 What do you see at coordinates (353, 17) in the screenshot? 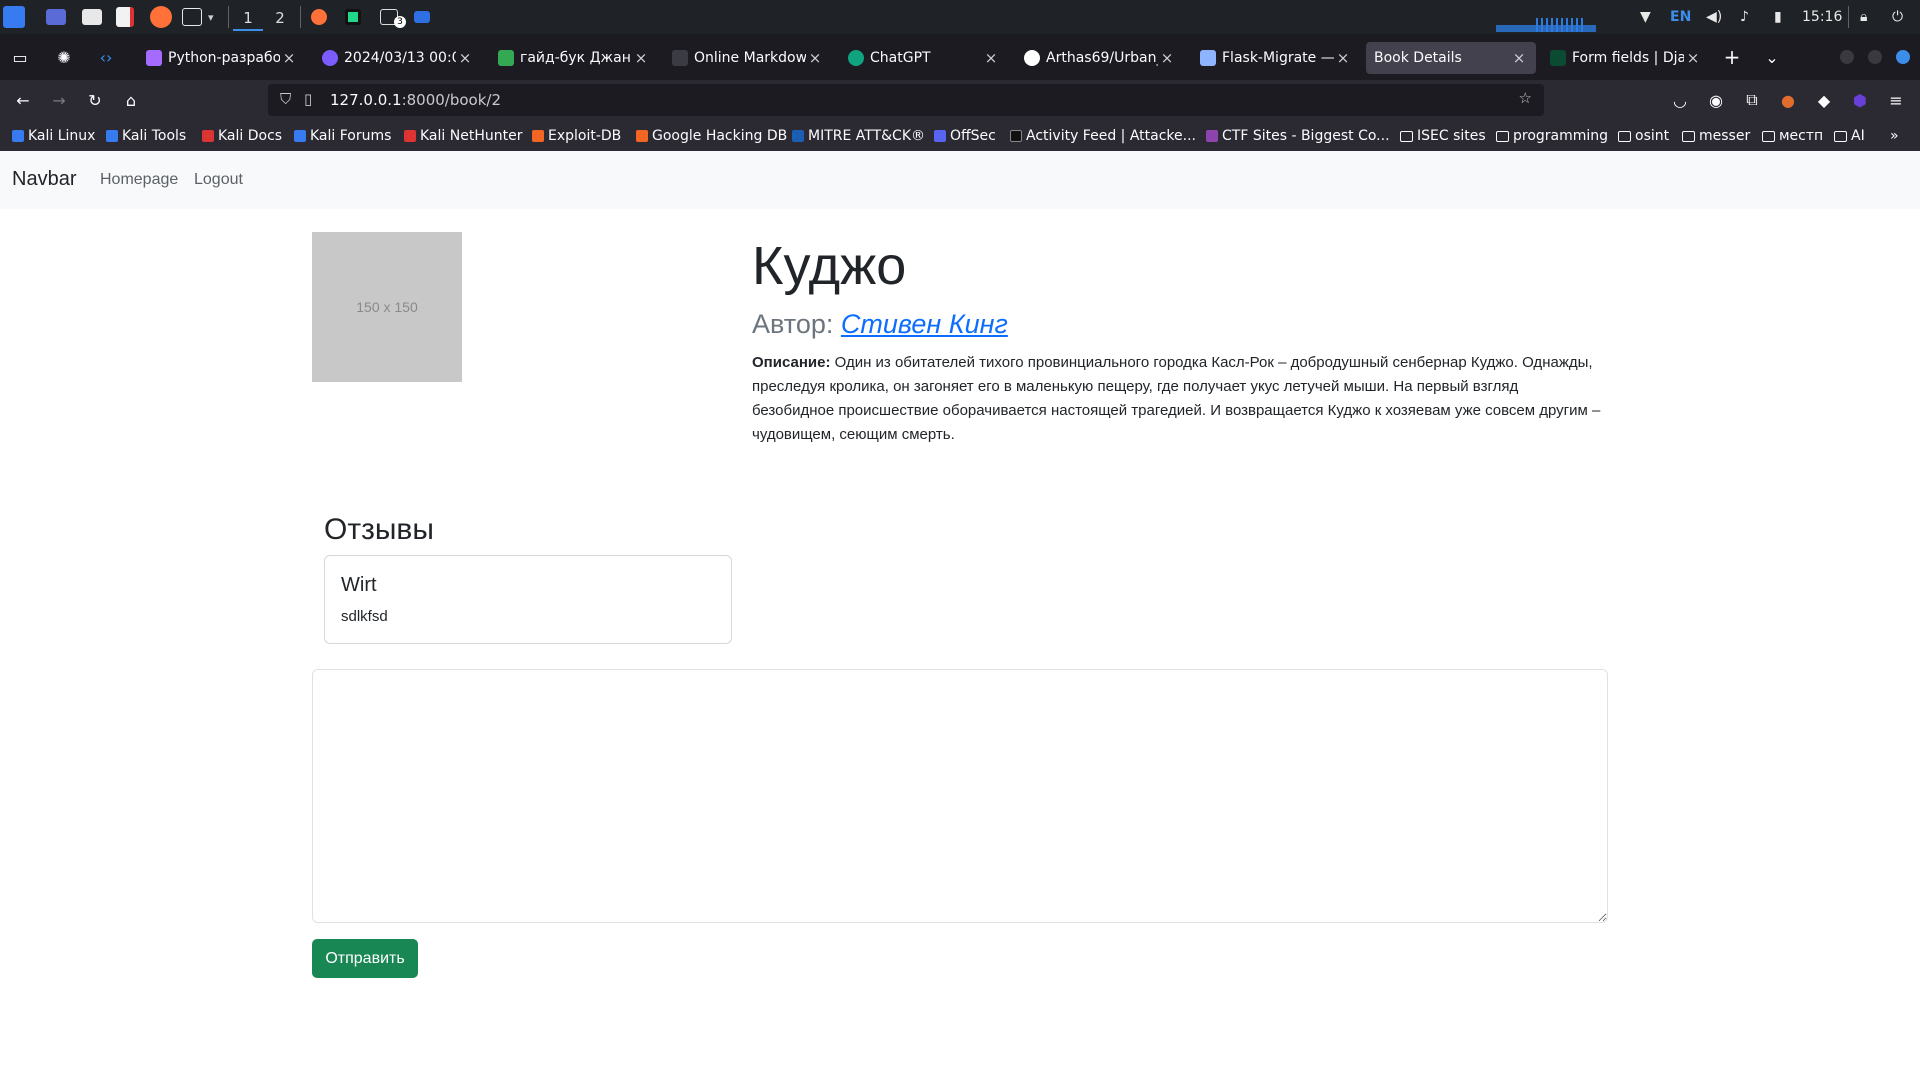
I see `pycharm-window-icon` at bounding box center [353, 17].